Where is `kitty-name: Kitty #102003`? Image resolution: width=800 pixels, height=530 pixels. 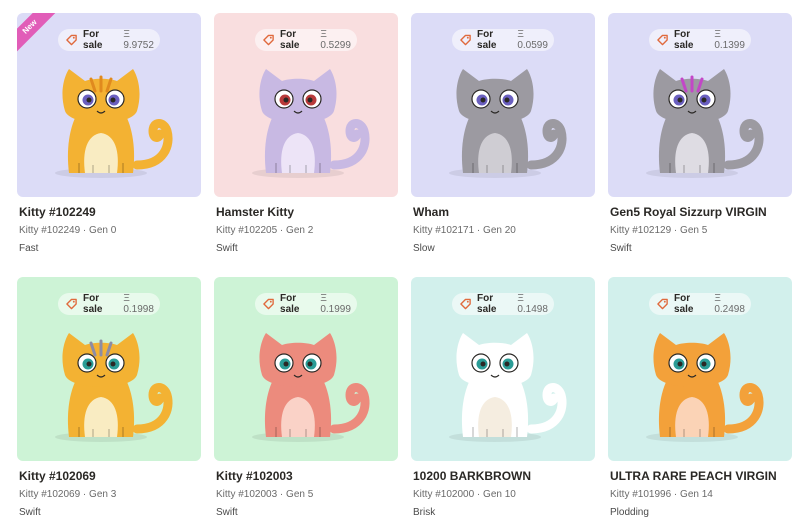 kitty-name: Kitty #102003 is located at coordinates (254, 476).